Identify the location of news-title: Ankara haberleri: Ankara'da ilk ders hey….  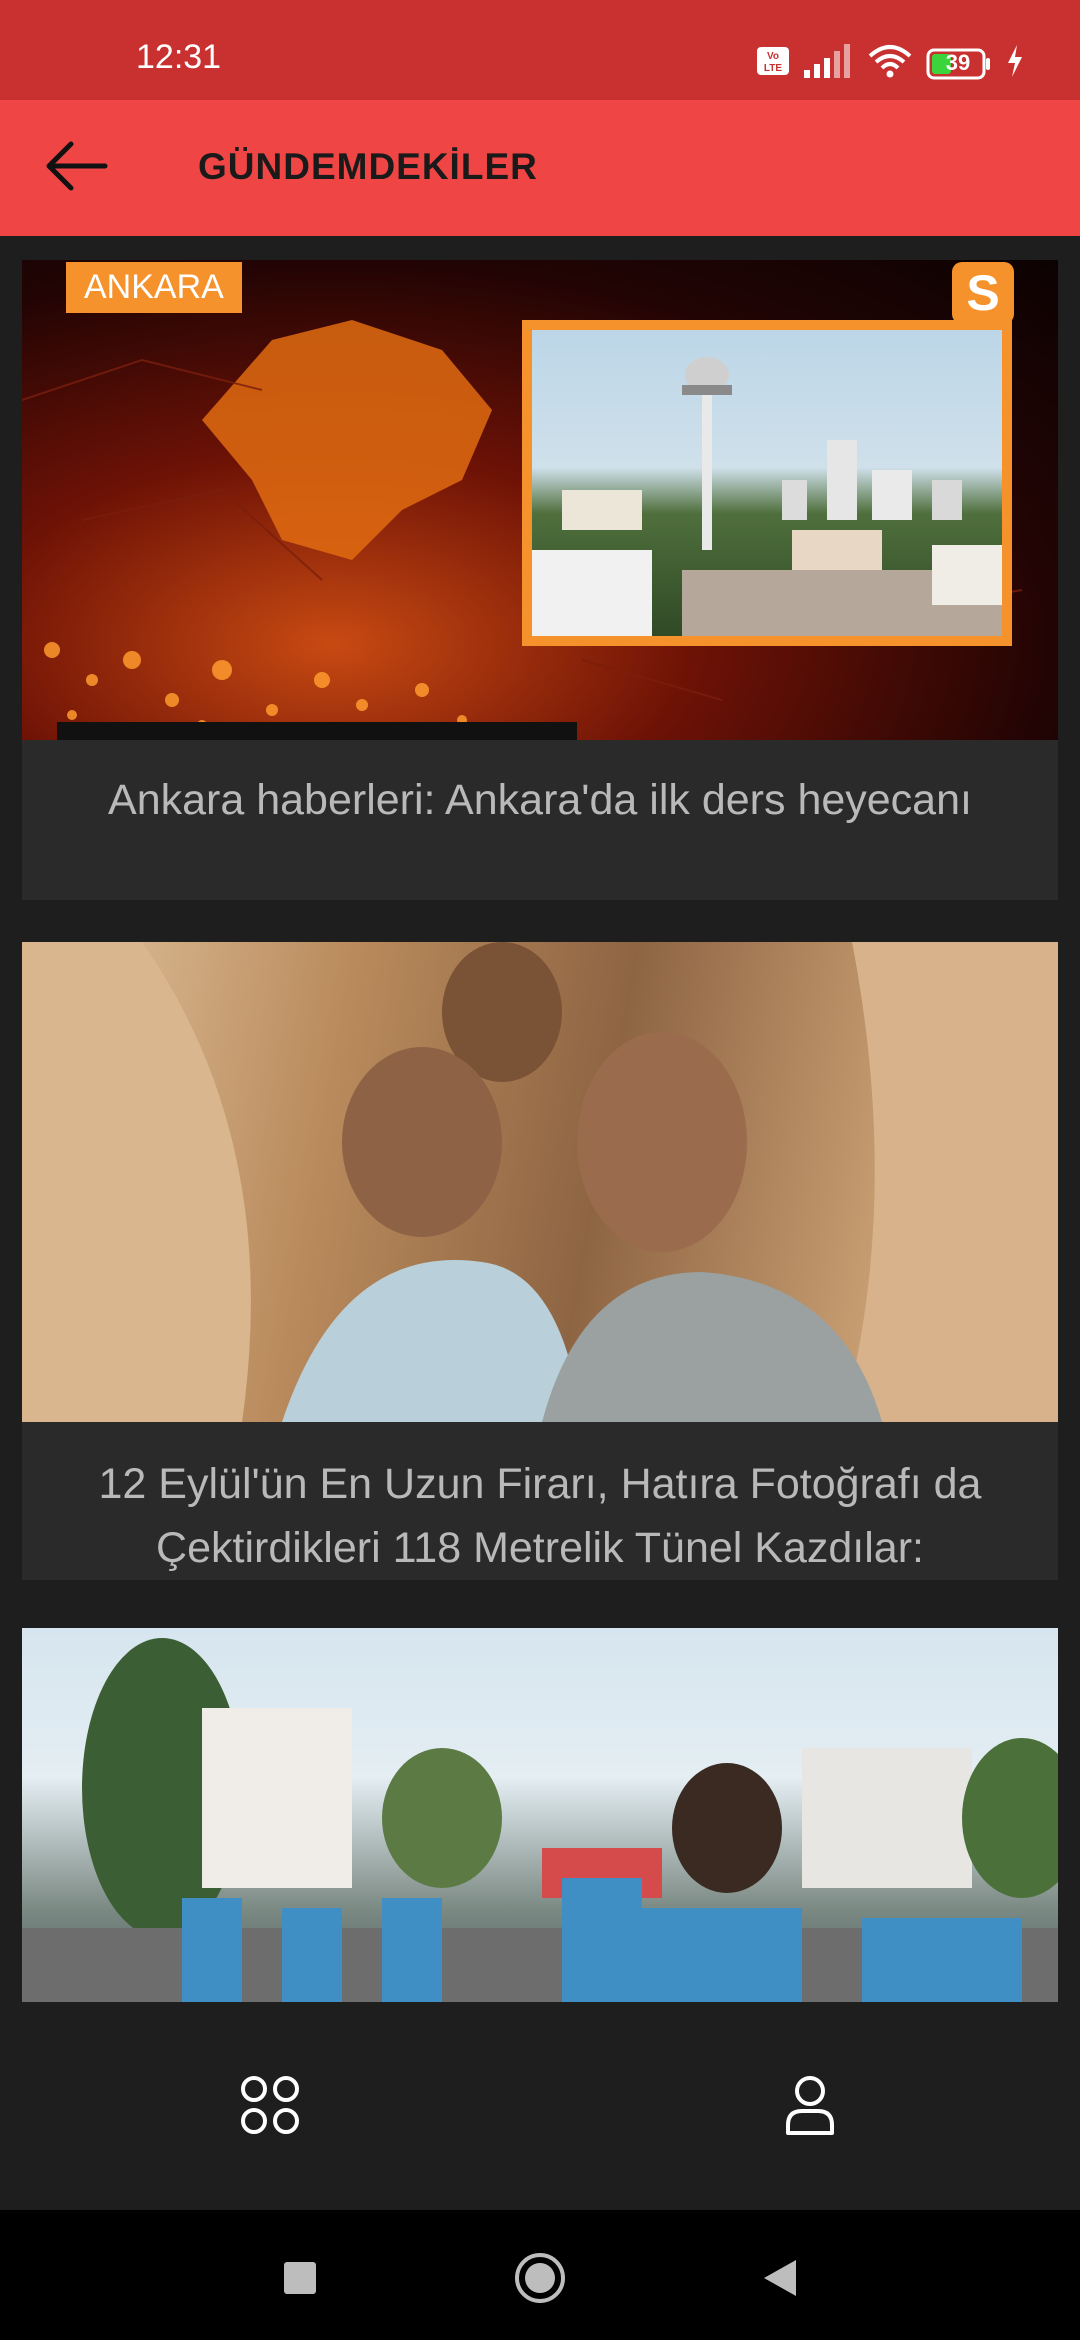
(540, 786).